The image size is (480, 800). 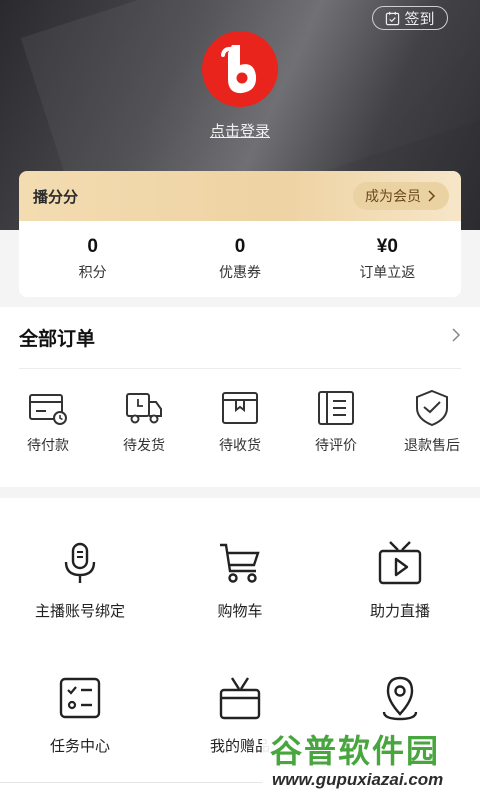 I want to click on service-live-boost: 助力直播, so click(x=400, y=579).